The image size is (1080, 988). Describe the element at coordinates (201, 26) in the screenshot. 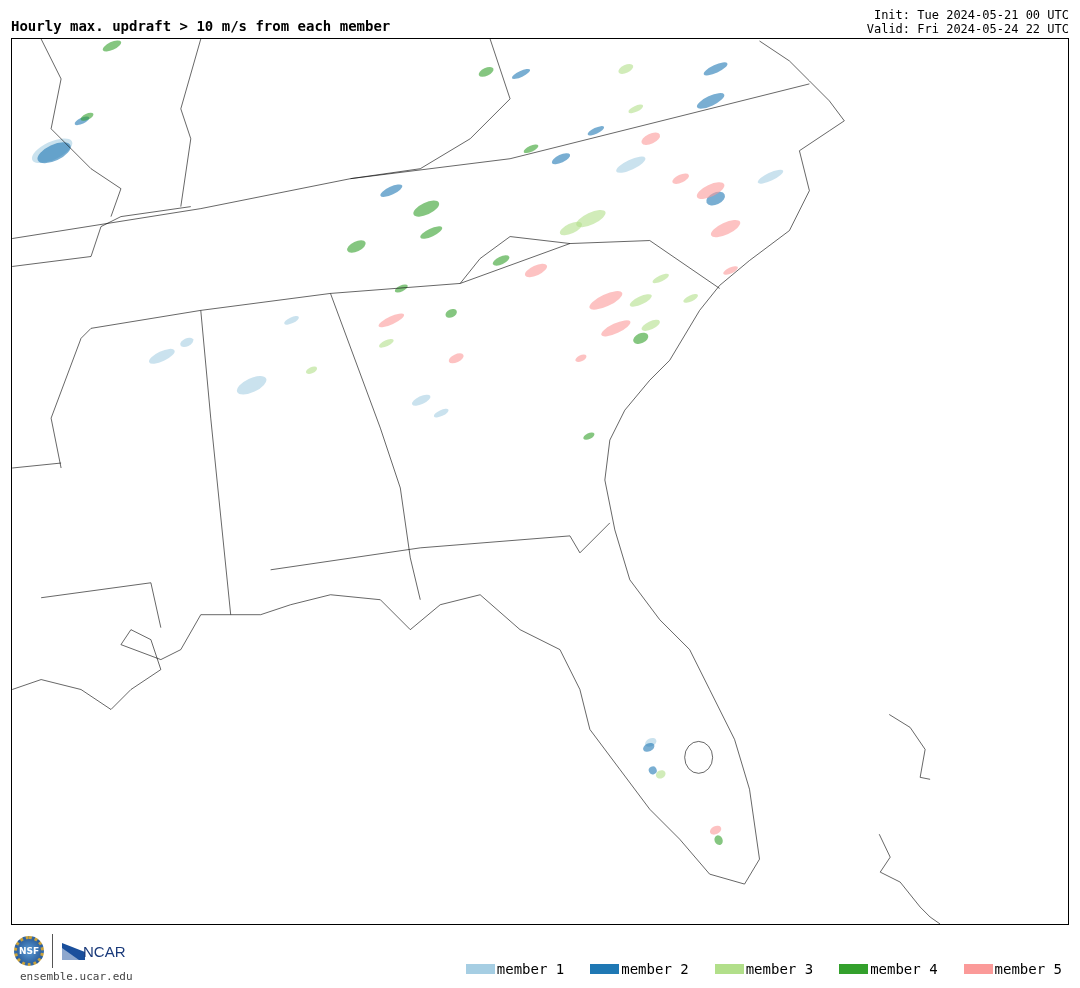

I see `chart-title: Hourly max. updraft > 10 m/s from each member` at that location.